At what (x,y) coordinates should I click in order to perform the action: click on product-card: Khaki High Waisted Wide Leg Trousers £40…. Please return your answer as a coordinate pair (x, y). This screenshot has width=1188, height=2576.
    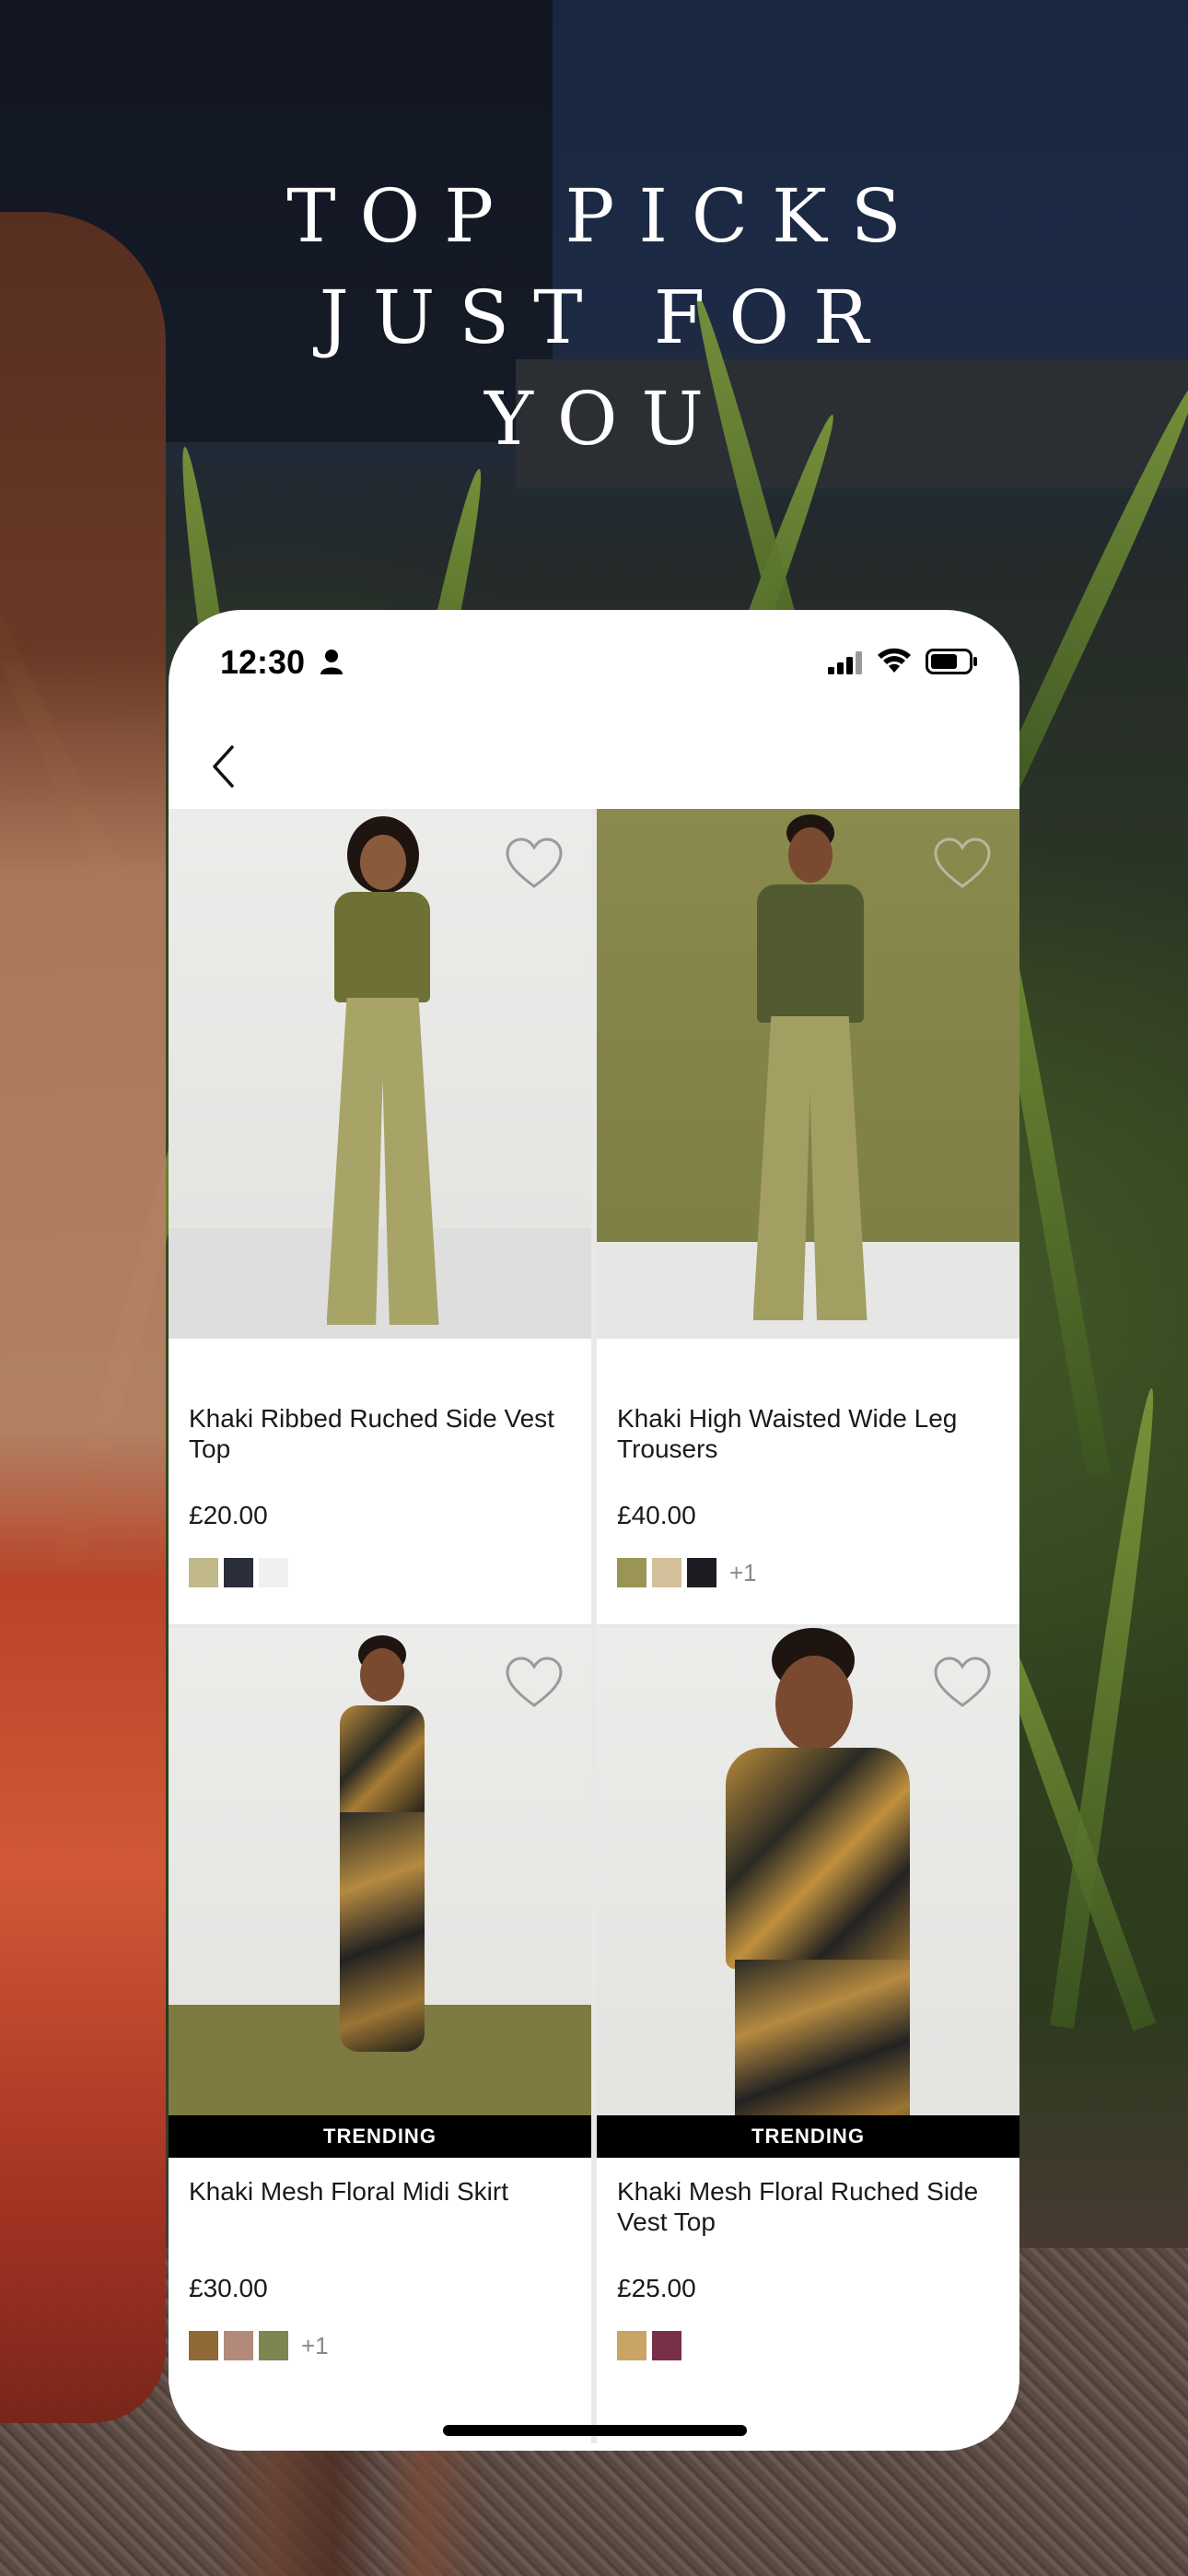
    Looking at the image, I should click on (808, 1216).